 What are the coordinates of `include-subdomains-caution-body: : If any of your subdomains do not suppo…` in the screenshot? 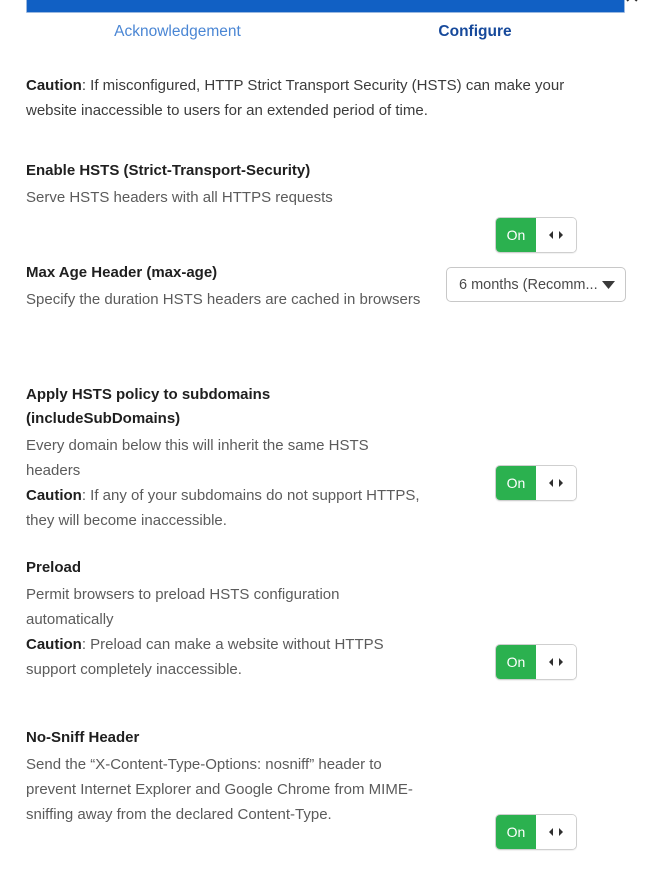 It's located at (223, 508).